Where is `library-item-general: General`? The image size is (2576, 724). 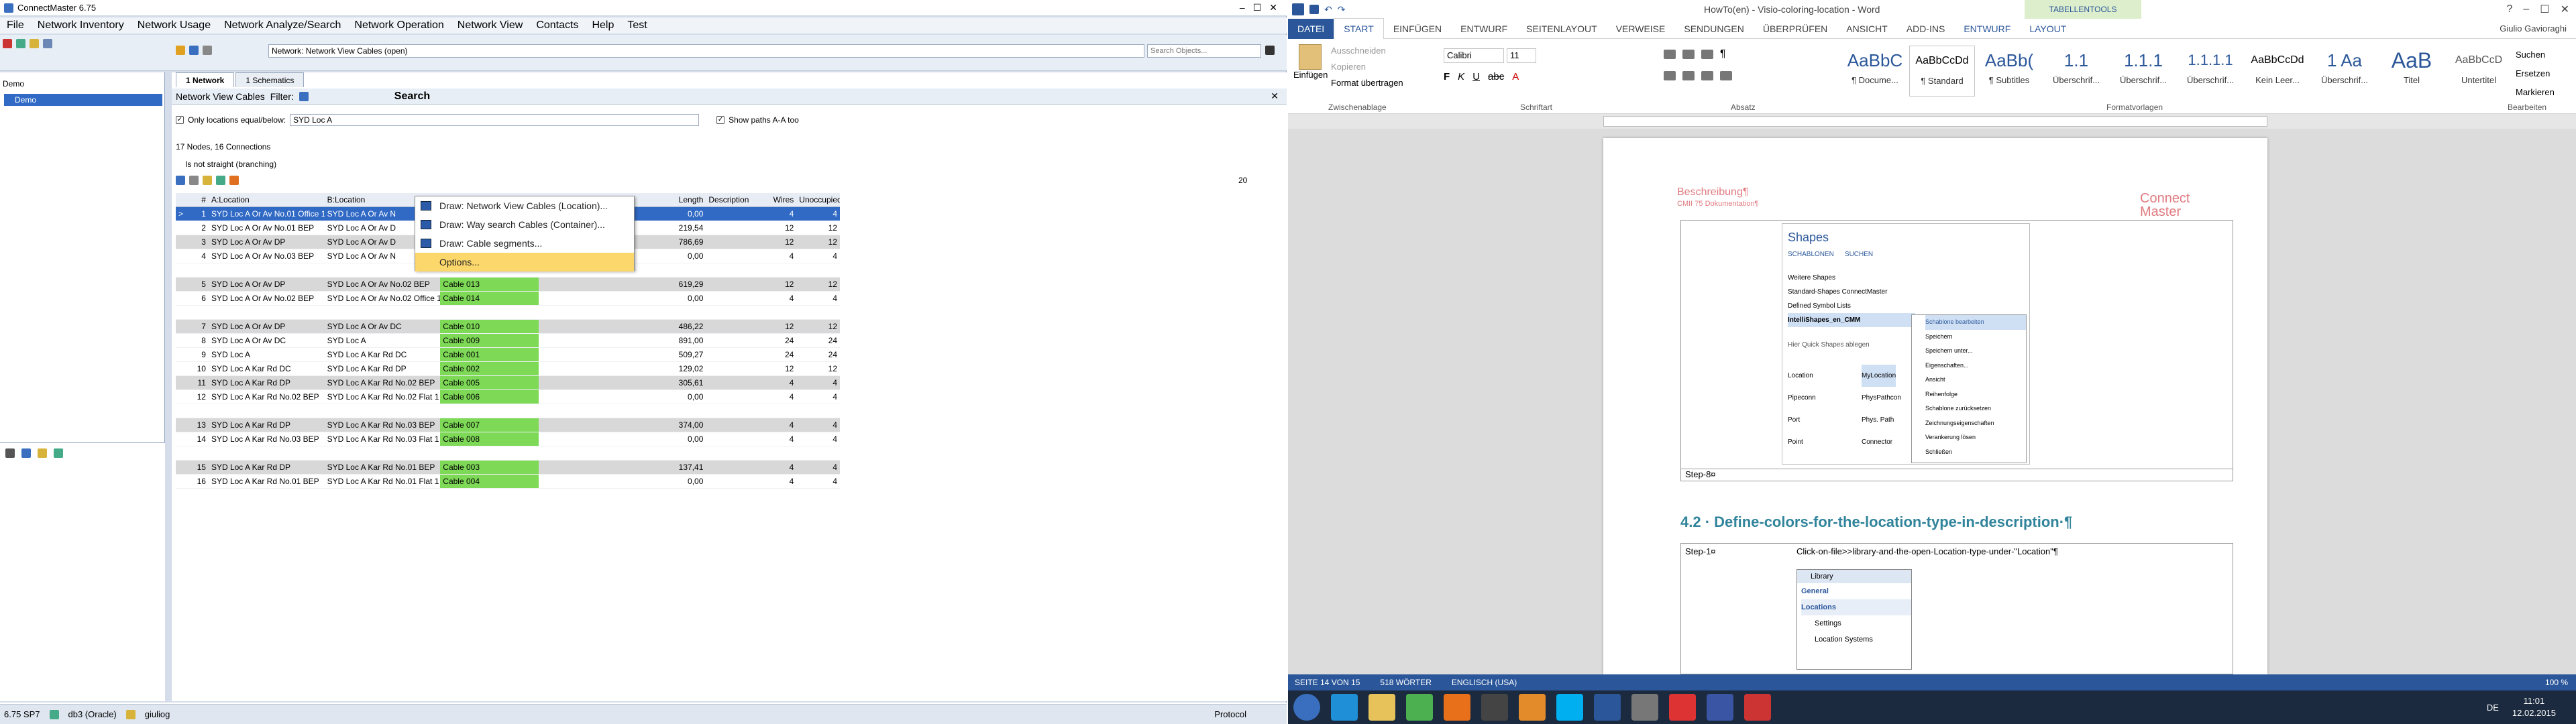
library-item-general: General is located at coordinates (1856, 591).